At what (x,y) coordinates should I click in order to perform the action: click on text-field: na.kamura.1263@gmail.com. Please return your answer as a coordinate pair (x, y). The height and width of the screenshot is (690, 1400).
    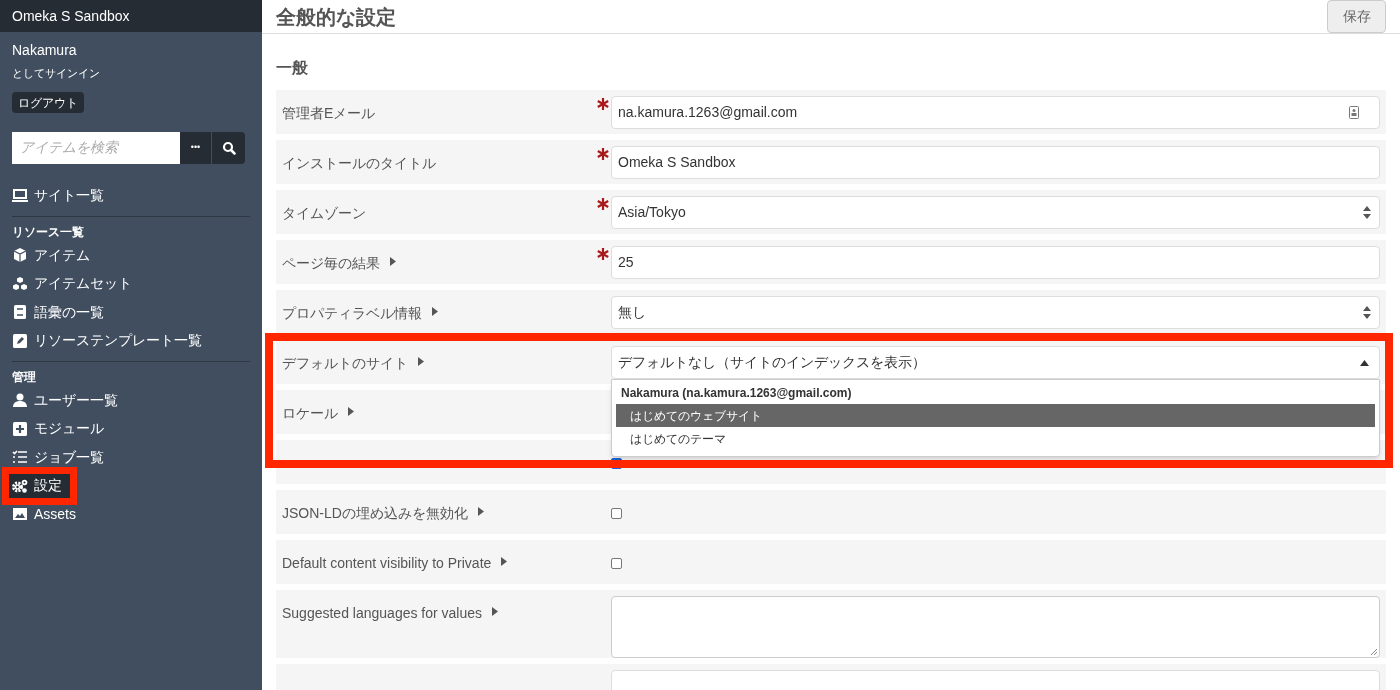
    Looking at the image, I should click on (995, 112).